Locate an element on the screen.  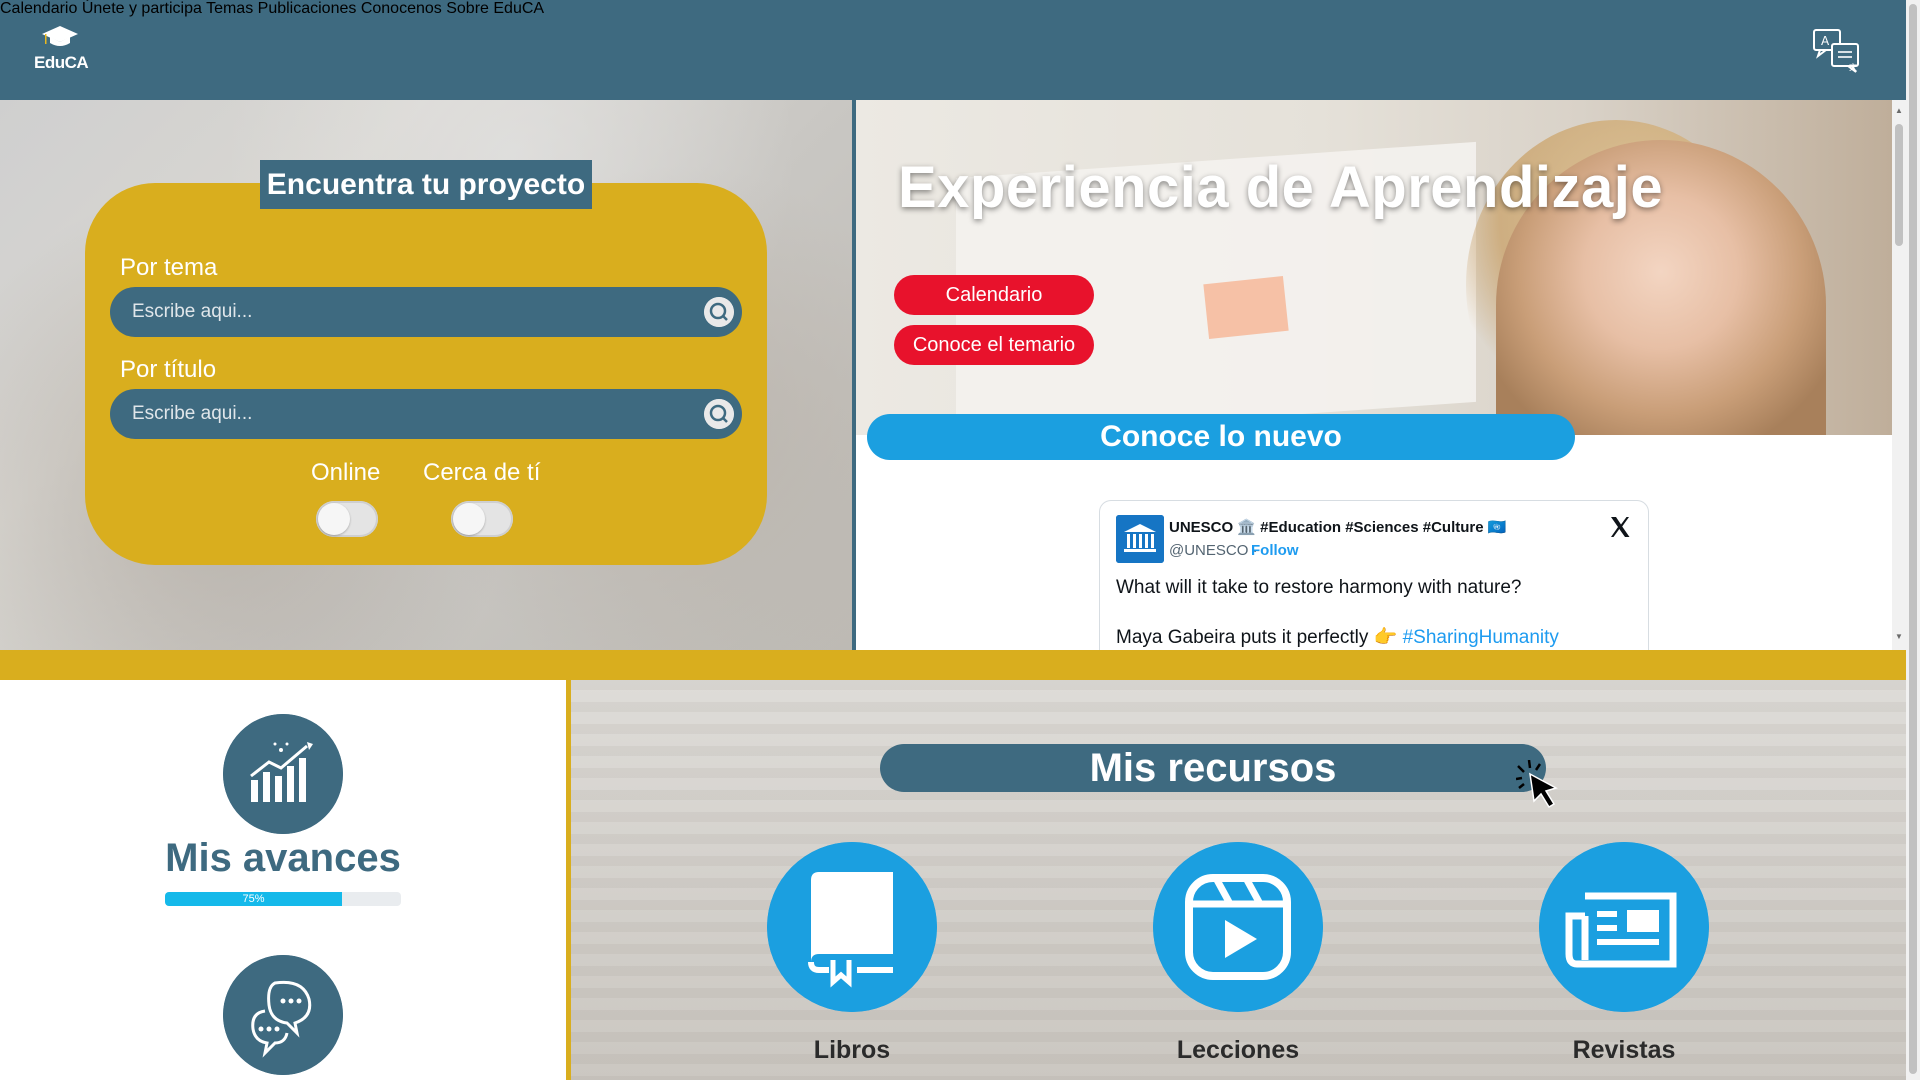
svg-text: 文 is located at coordinates (1853, 67).